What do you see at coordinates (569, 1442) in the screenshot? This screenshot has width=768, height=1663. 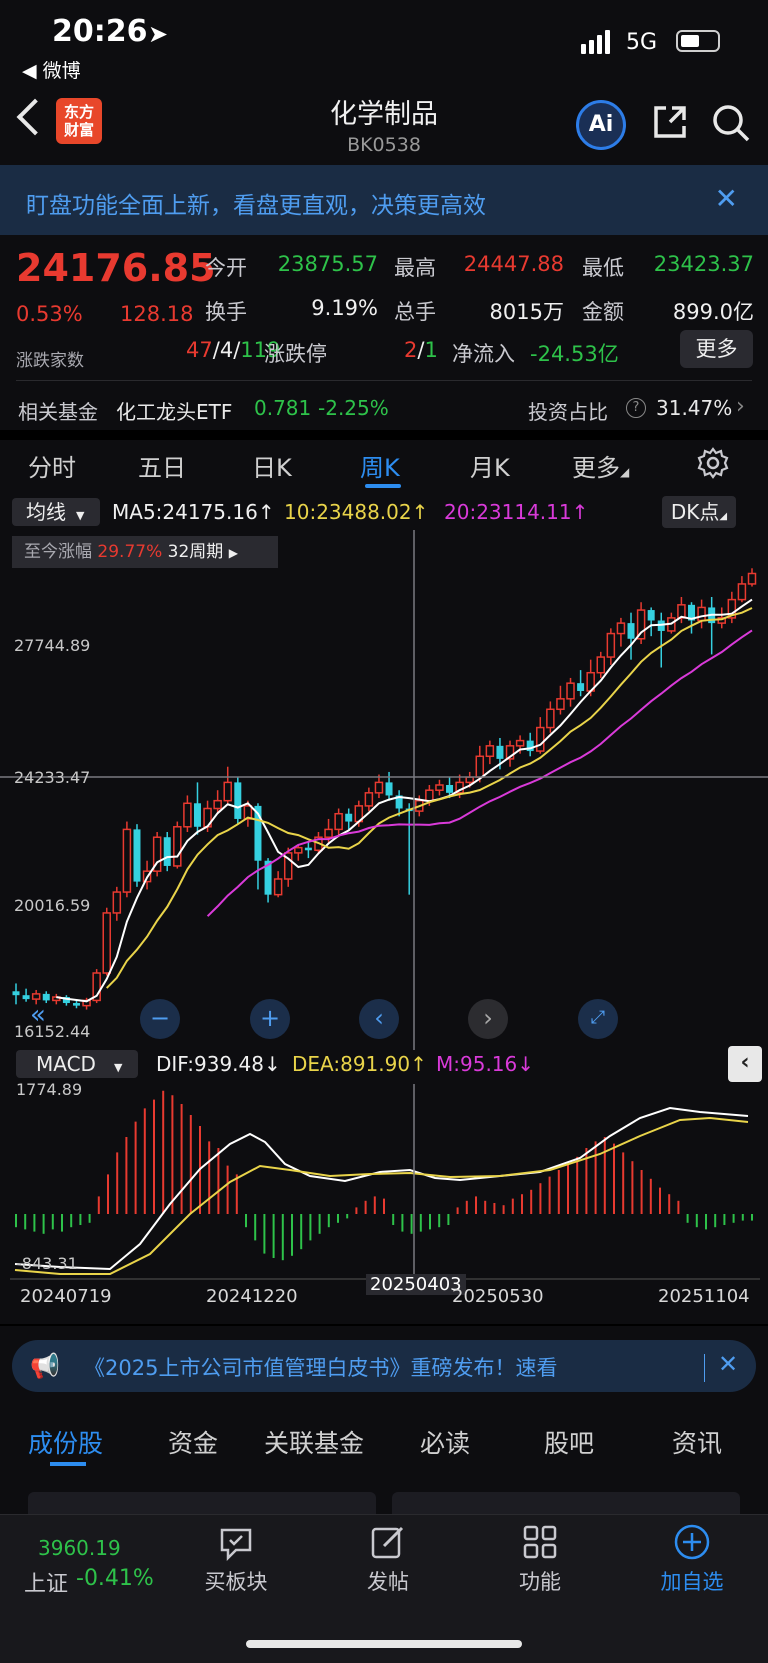 I see `tab-forum: 股吧` at bounding box center [569, 1442].